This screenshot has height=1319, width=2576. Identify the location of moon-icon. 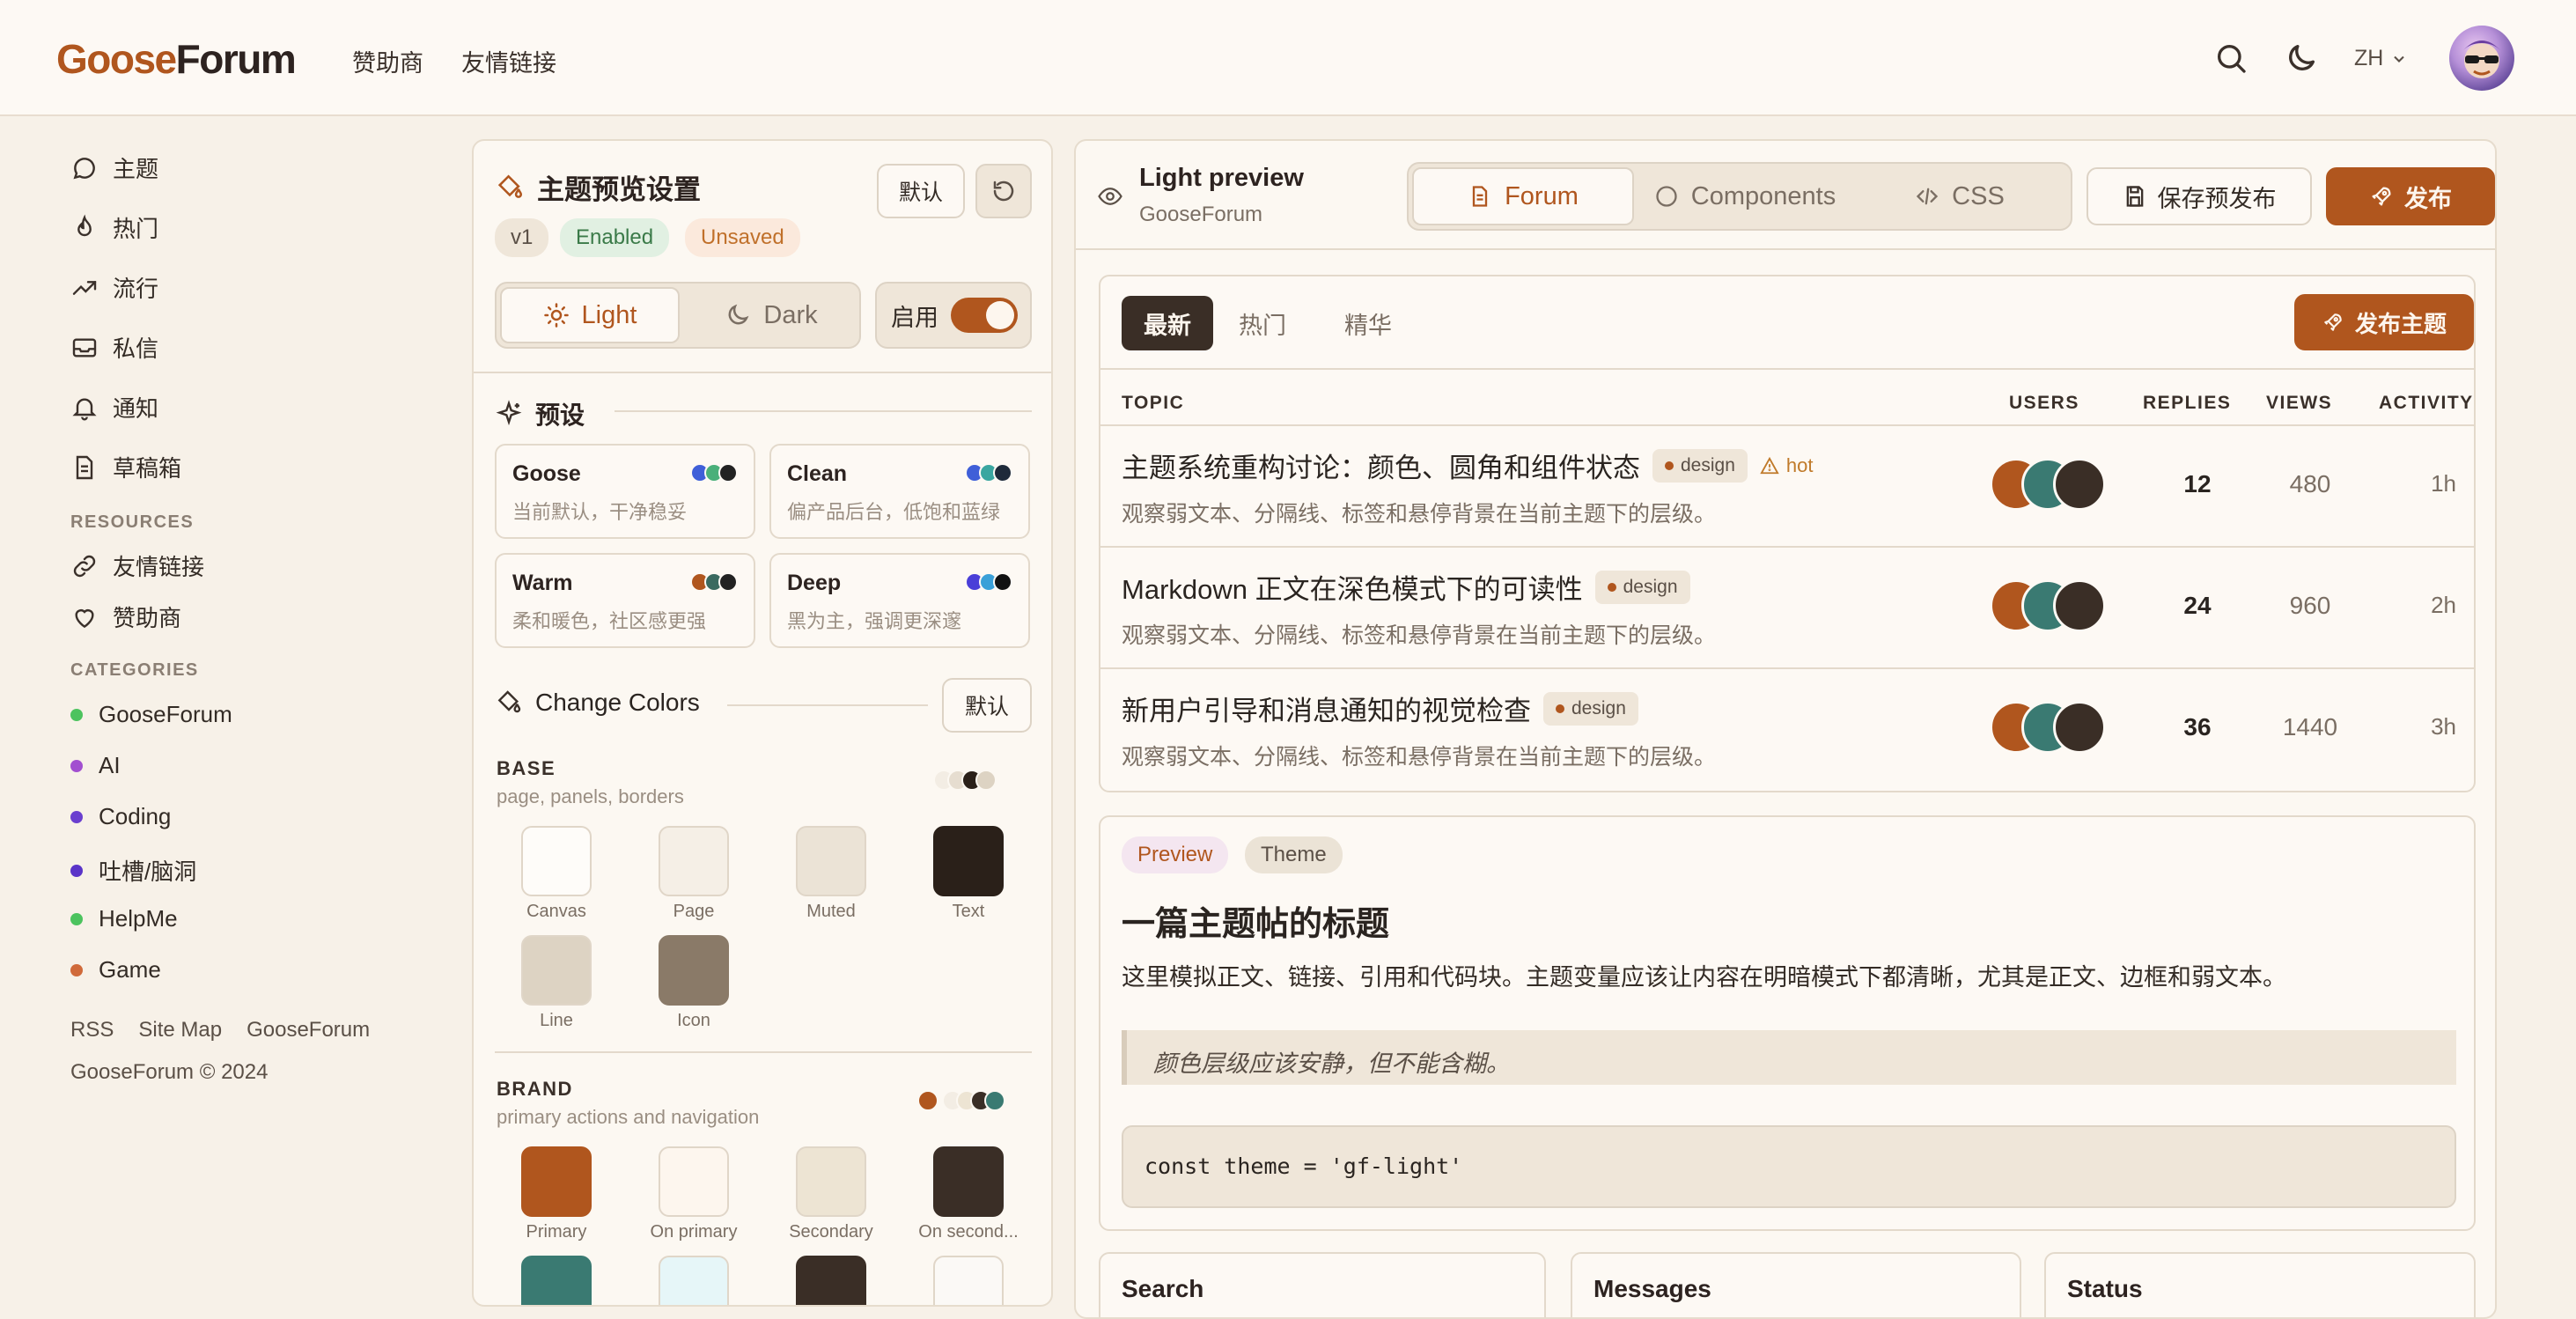
(2301, 58).